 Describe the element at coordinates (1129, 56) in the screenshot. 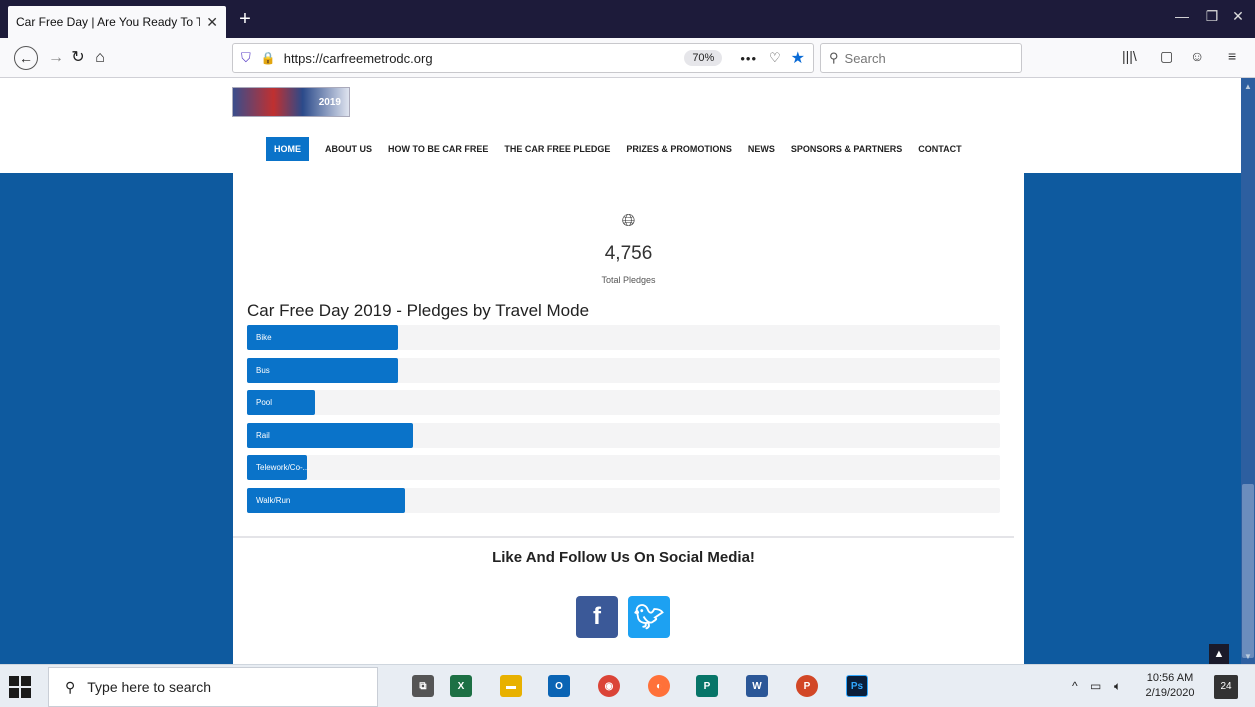

I see `library-icon: |||\` at that location.